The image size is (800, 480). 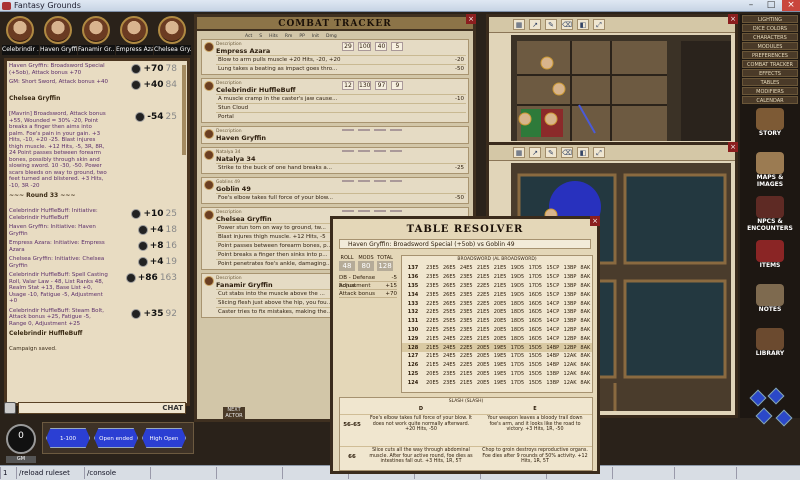 I want to click on stat-hits: 12, so click(x=348, y=85).